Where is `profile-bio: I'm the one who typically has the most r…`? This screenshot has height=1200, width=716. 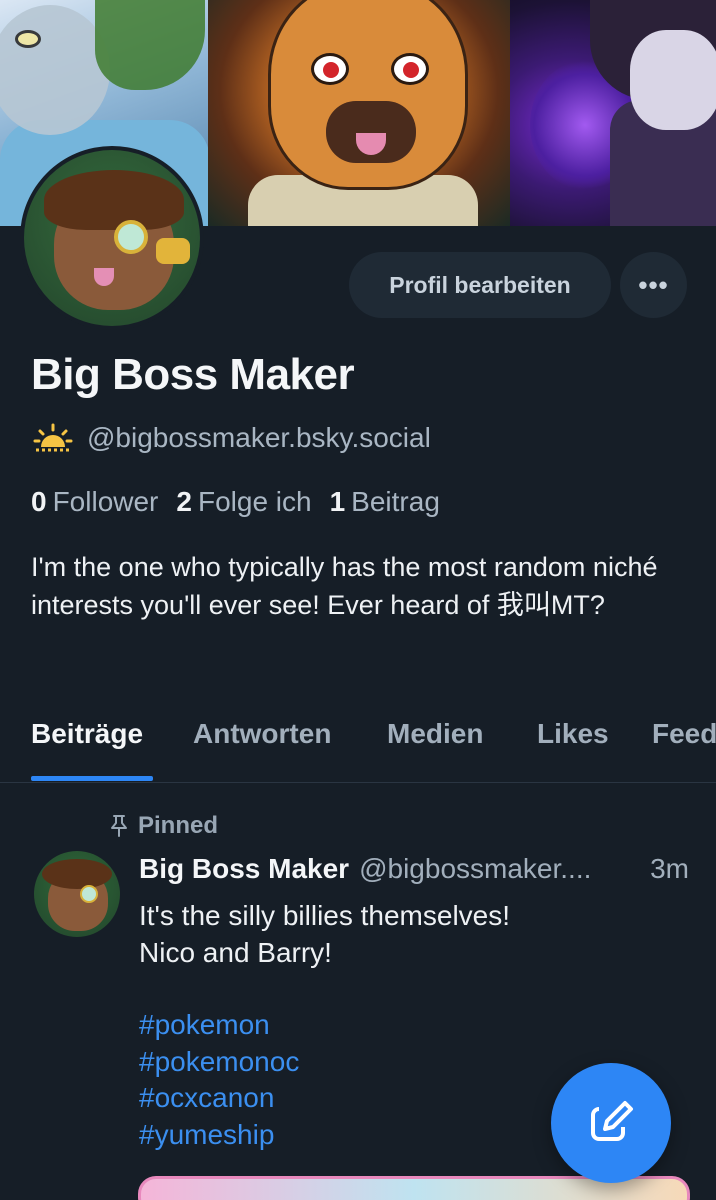 profile-bio: I'm the one who typically has the most r… is located at coordinates (344, 586).